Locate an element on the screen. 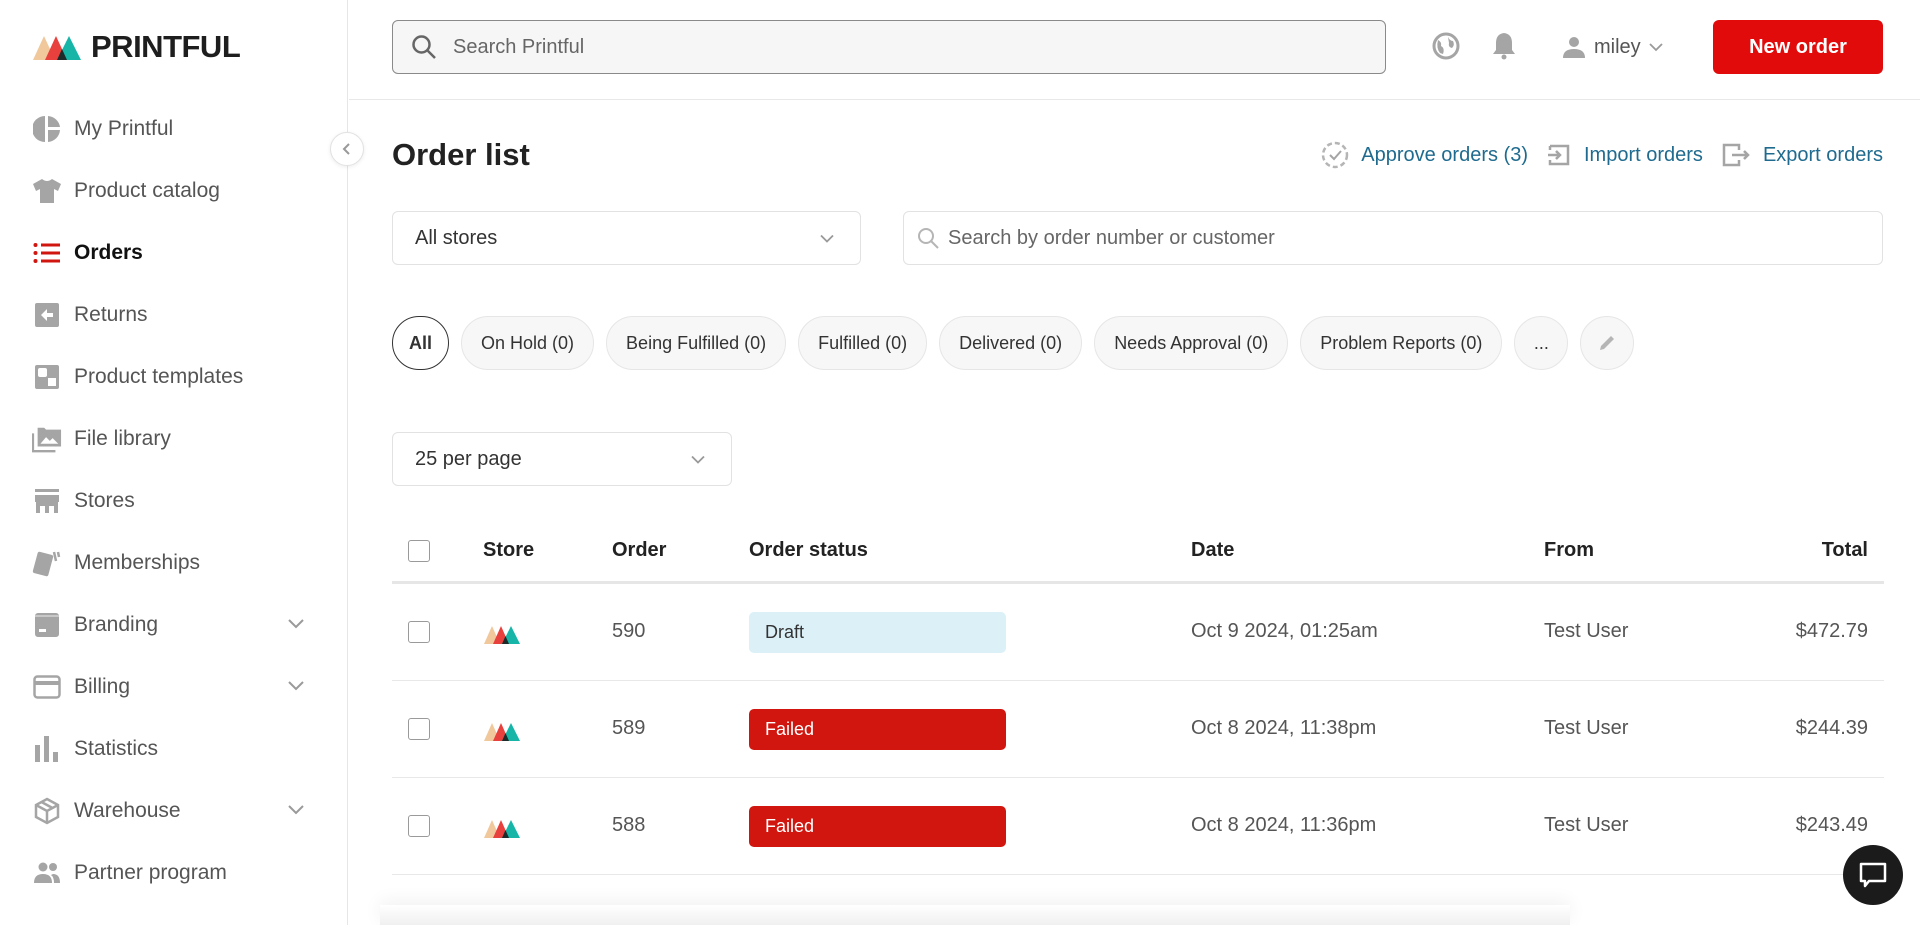 This screenshot has height=925, width=1920. chip-being-fulfilled: Being Fulfilled (0) is located at coordinates (696, 343).